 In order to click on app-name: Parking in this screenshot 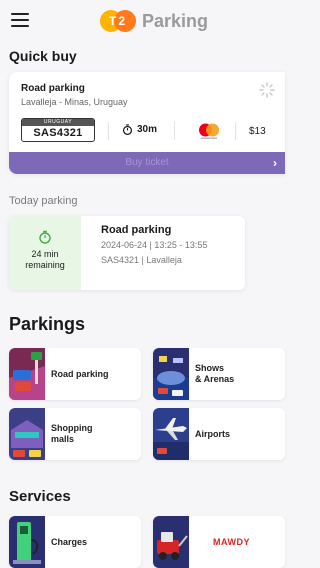, I will do `click(175, 20)`.